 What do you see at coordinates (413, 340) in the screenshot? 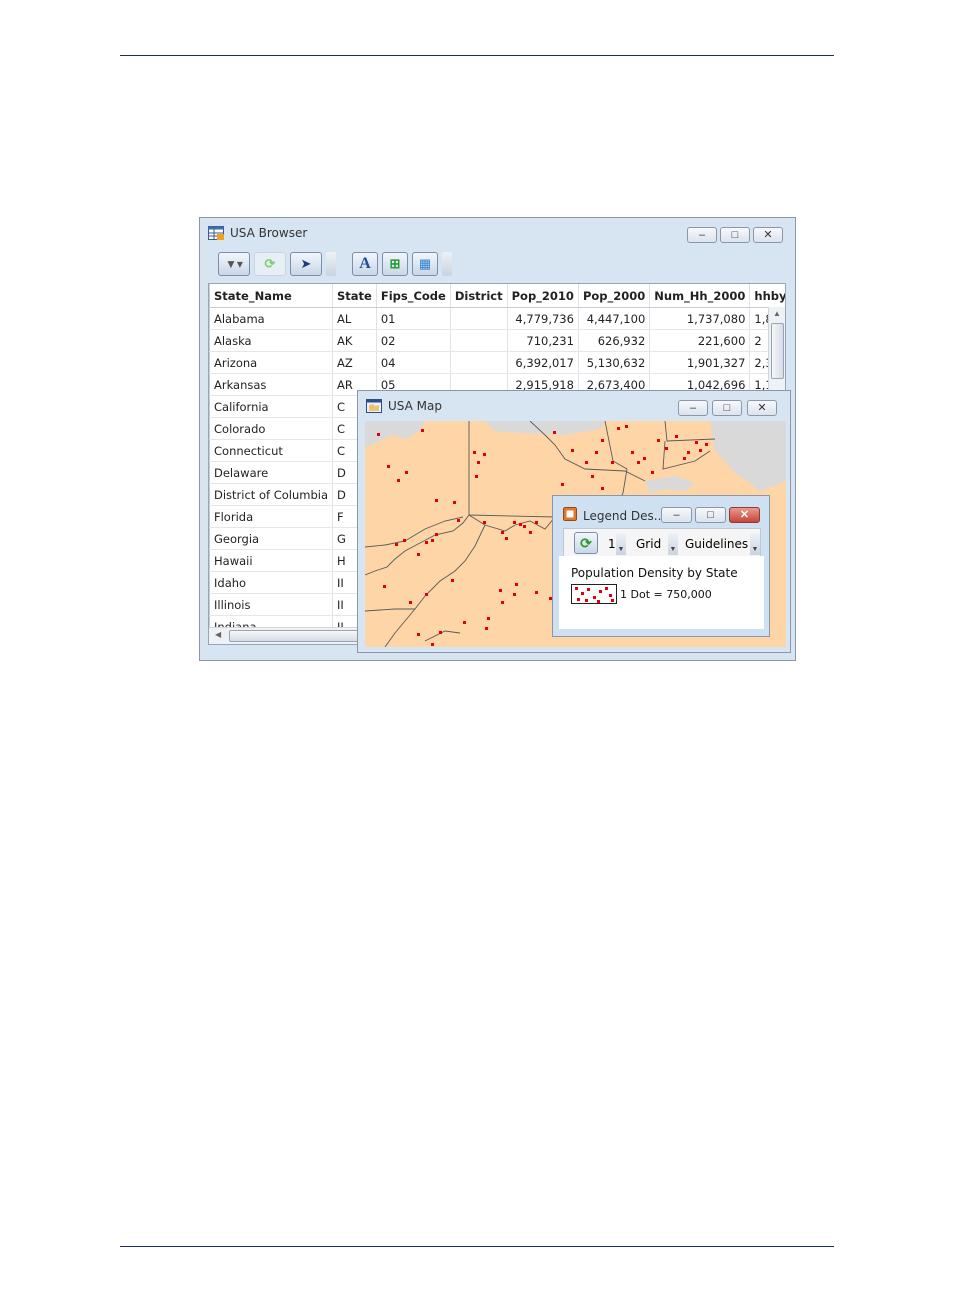
I see `table-cell: 02` at bounding box center [413, 340].